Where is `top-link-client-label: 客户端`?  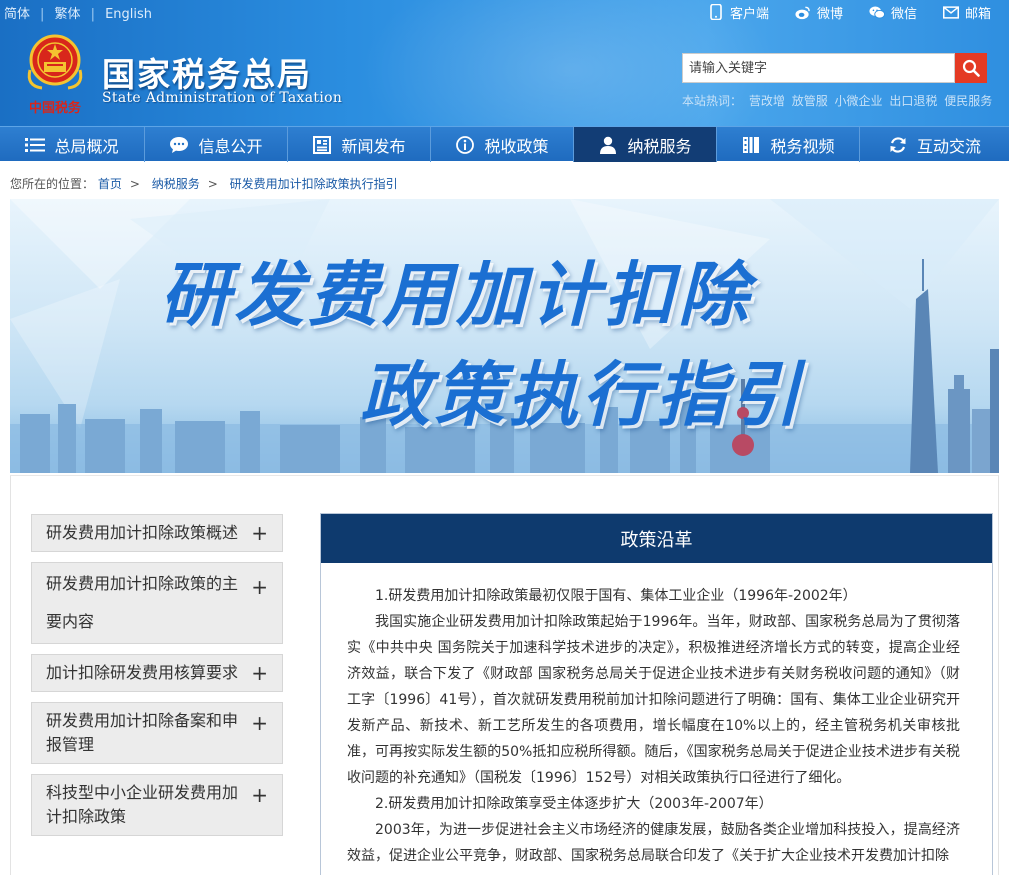
top-link-client-label: 客户端 is located at coordinates (749, 14).